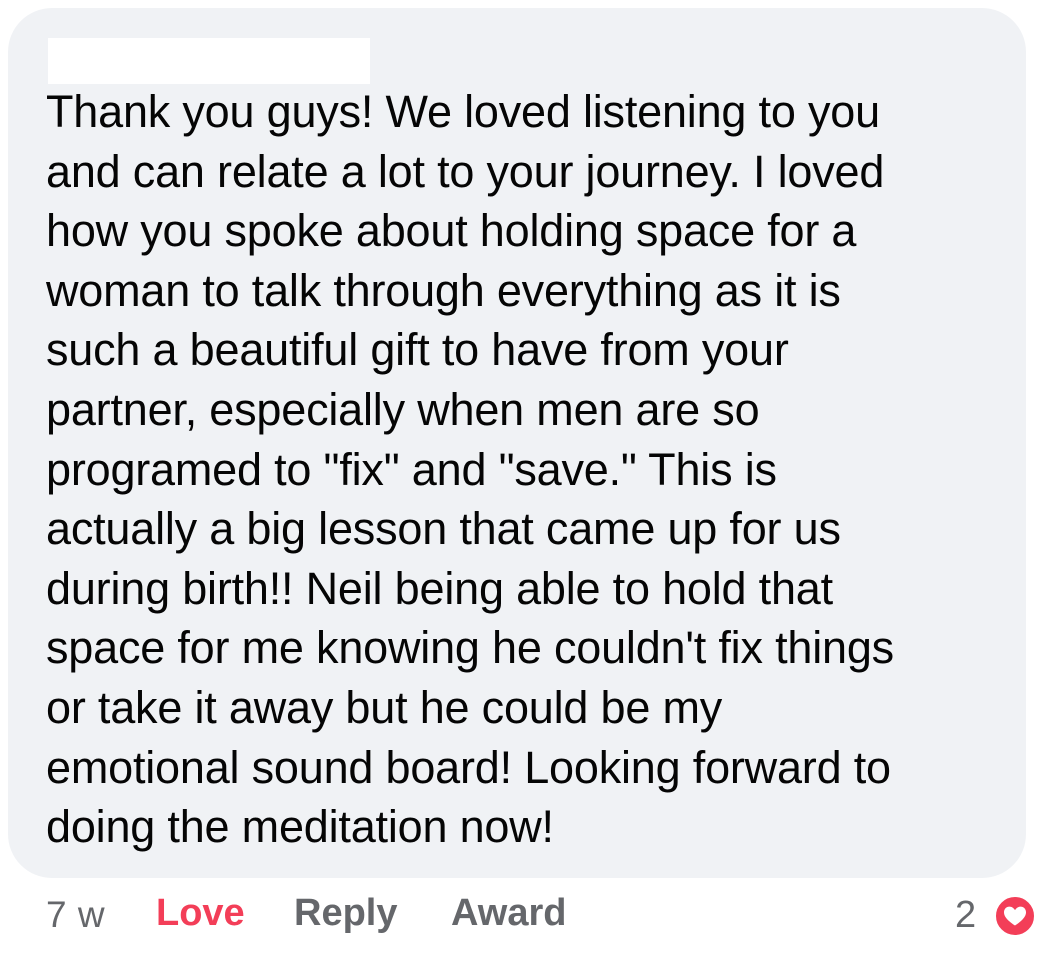 The height and width of the screenshot is (955, 1050). I want to click on redacted-author-name, so click(209, 61).